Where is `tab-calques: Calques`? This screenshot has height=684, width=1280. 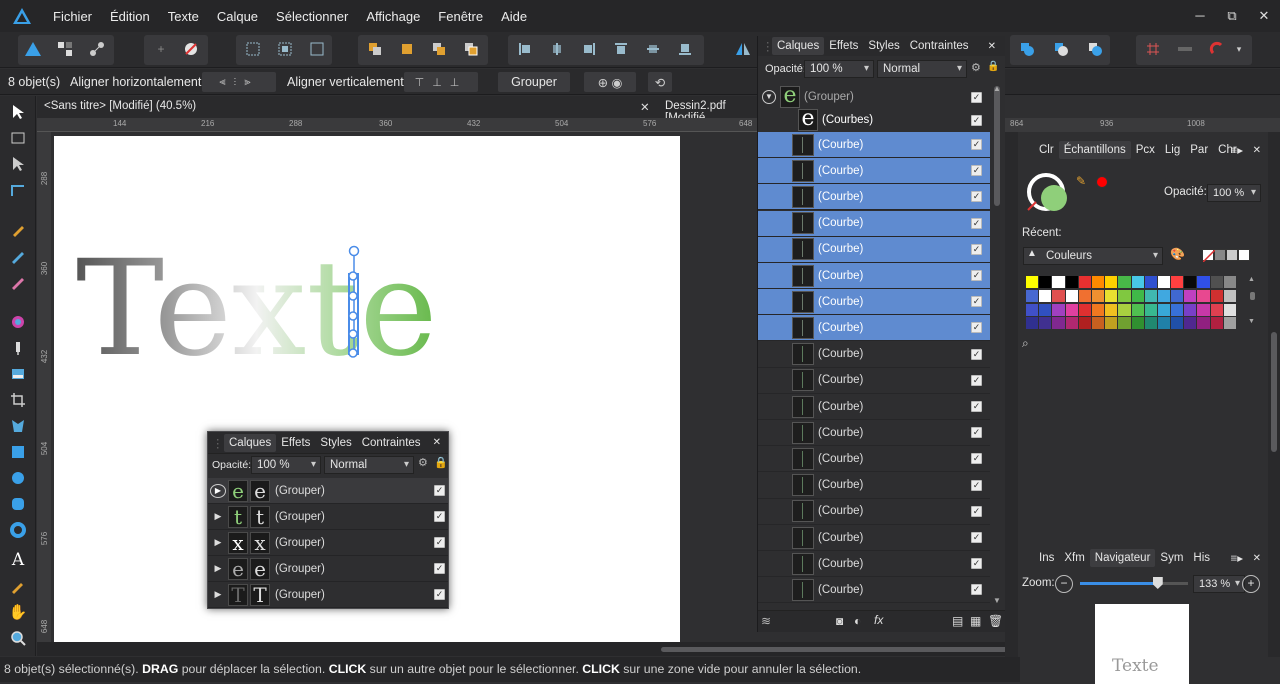 tab-calques: Calques is located at coordinates (798, 46).